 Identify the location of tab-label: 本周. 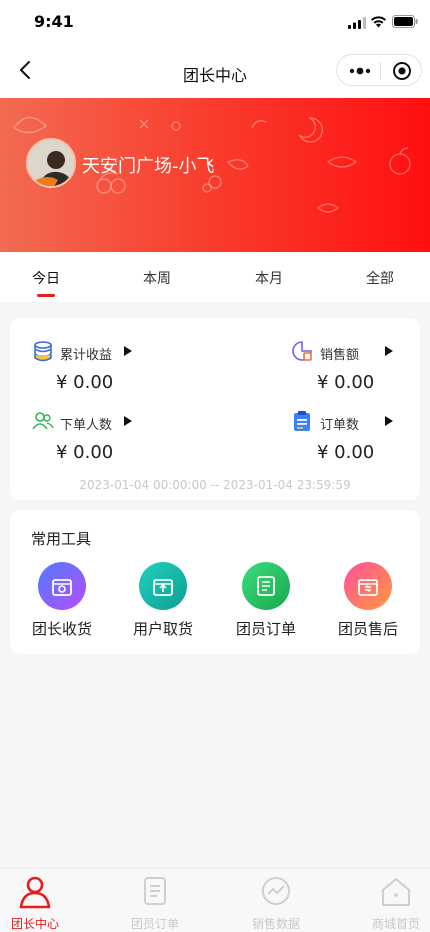
(157, 279).